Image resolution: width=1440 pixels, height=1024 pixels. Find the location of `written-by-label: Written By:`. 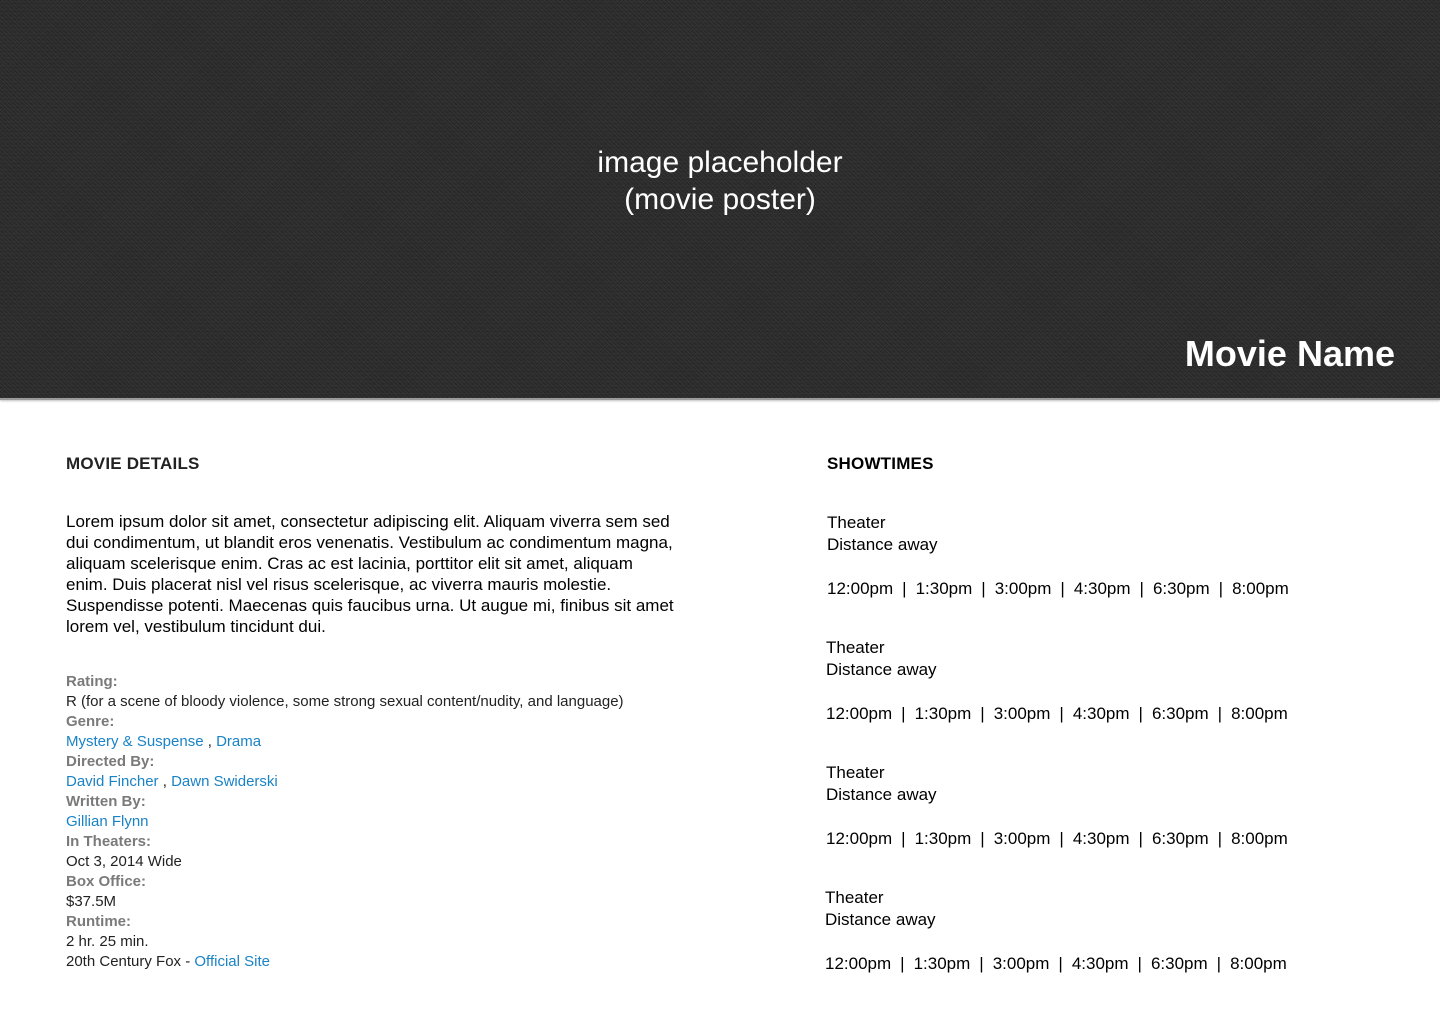

written-by-label: Written By: is located at coordinates (106, 801).